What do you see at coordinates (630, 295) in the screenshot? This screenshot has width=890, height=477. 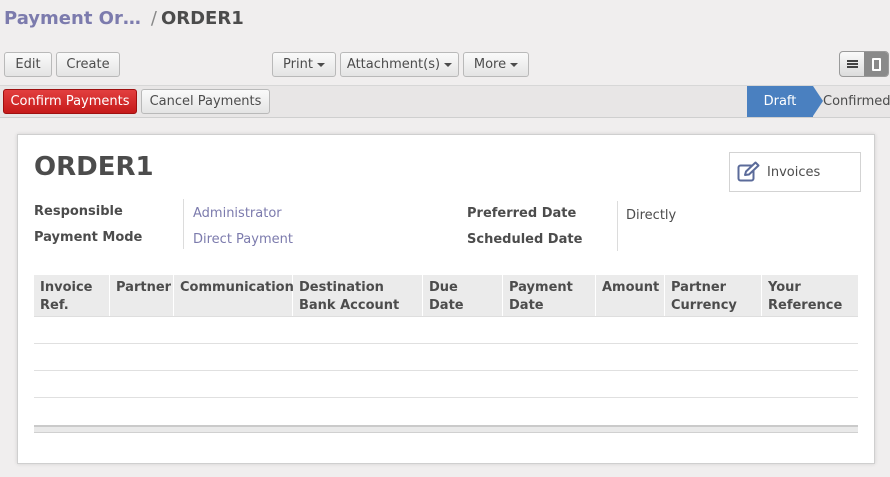 I see `column-header-amount: Amount` at bounding box center [630, 295].